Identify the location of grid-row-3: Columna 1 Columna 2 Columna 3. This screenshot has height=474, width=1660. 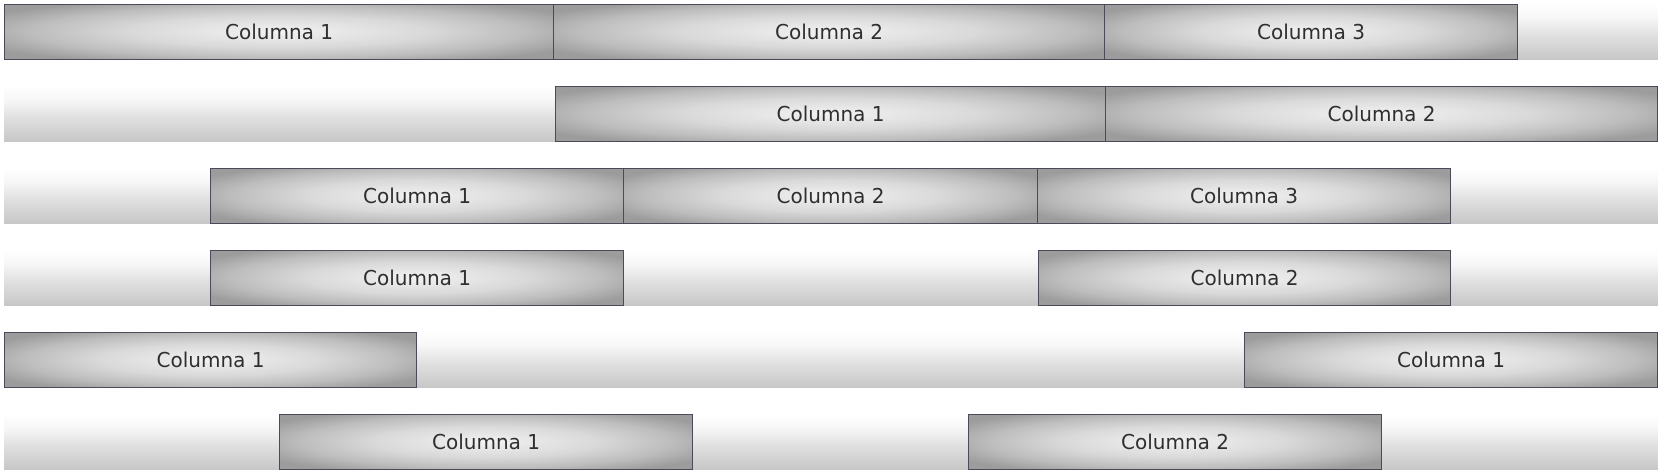
(831, 196).